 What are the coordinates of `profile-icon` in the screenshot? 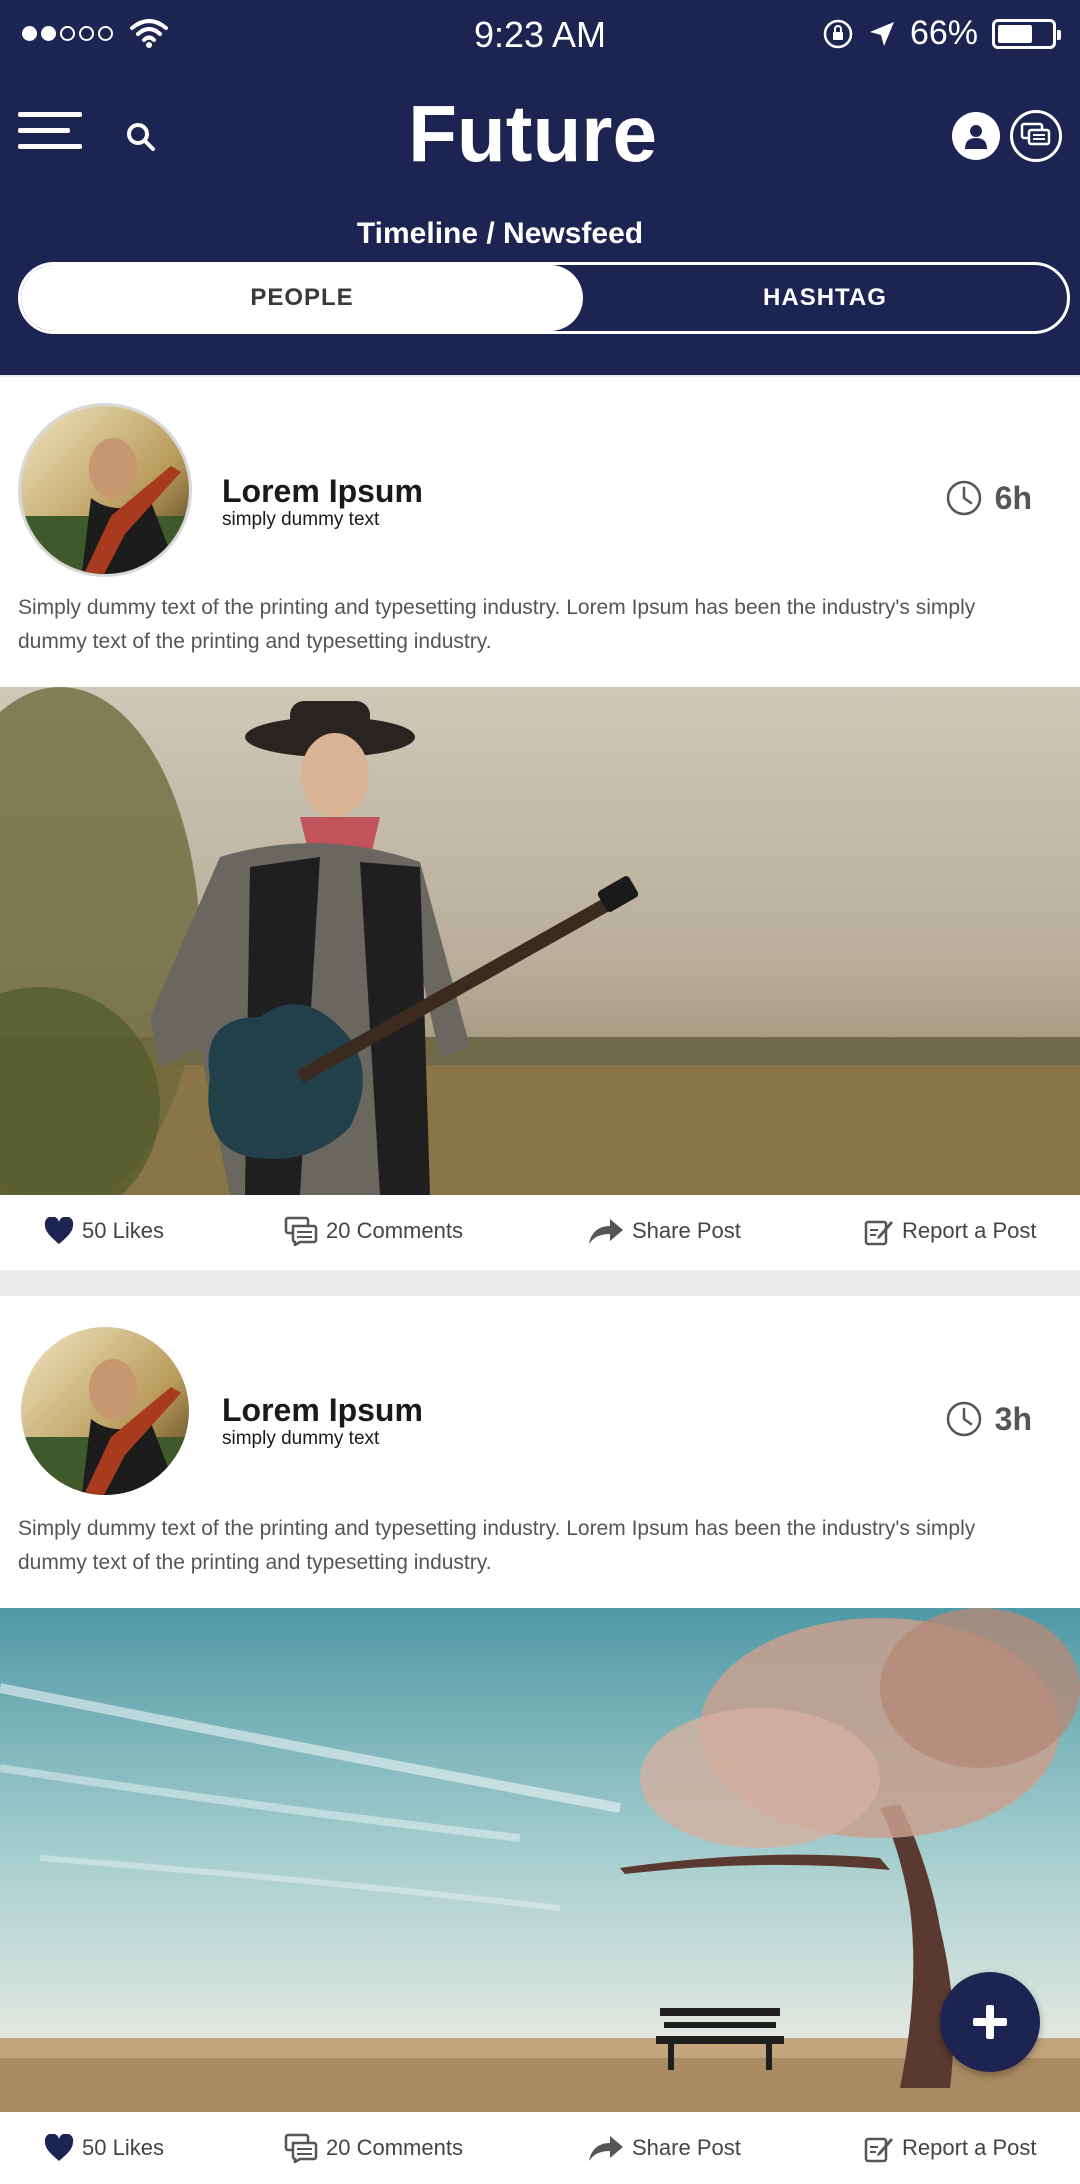 It's located at (976, 137).